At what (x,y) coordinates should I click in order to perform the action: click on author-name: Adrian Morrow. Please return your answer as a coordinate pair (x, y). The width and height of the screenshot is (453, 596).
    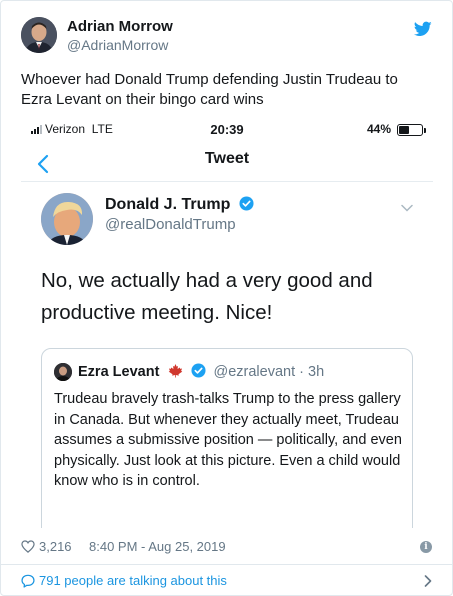
    Looking at the image, I should click on (120, 26).